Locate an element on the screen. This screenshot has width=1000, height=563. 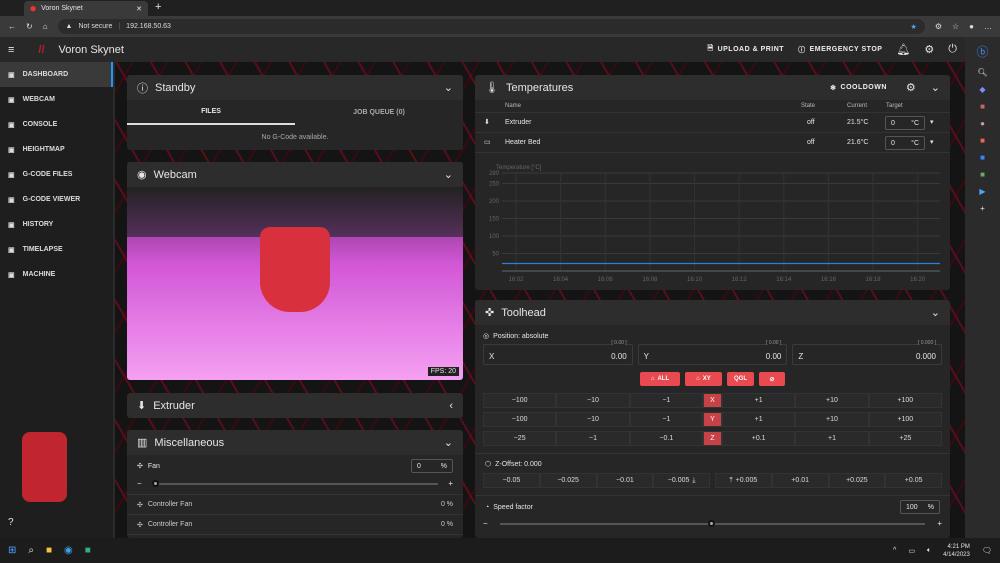
bell-icon: 🔔︎ is located at coordinates (903, 49).